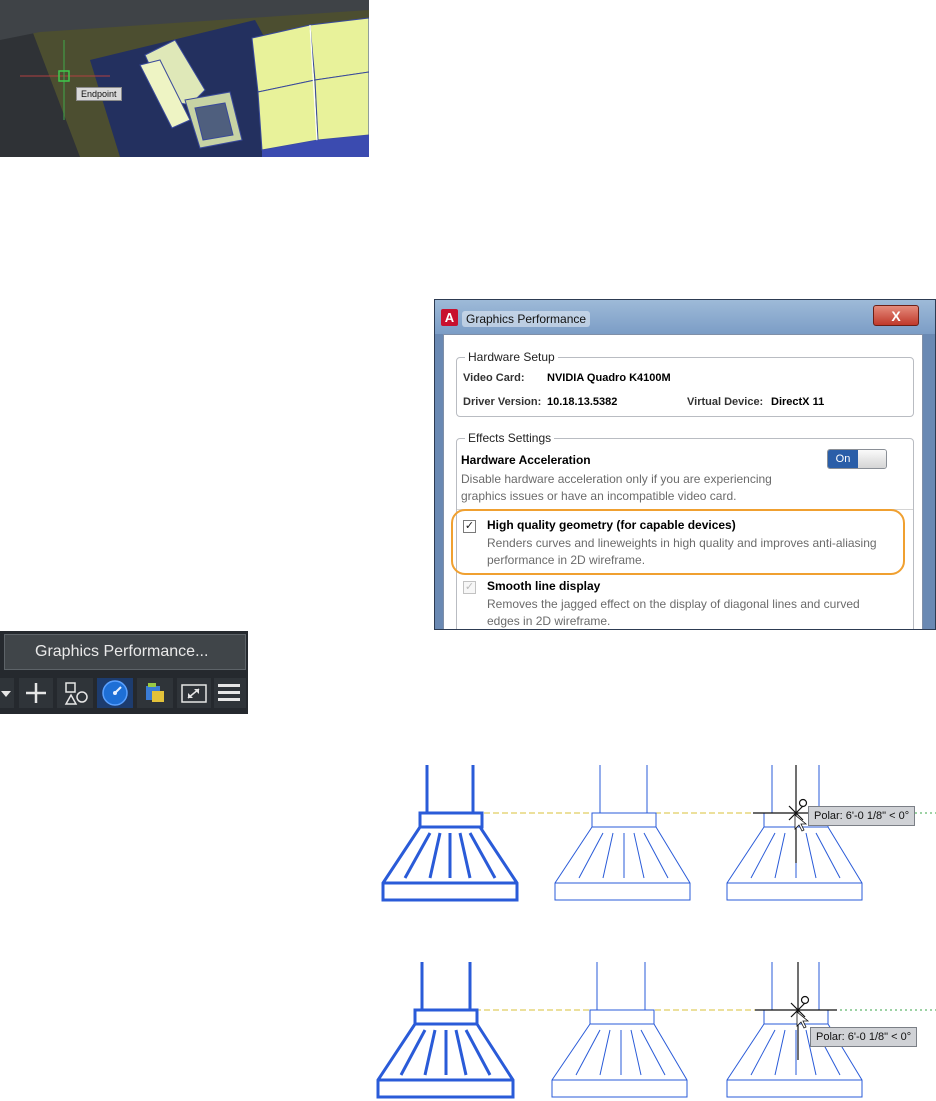 The width and height of the screenshot is (936, 1101). What do you see at coordinates (685, 317) in the screenshot?
I see `dialog-titlebar: A Graphics Performance X` at bounding box center [685, 317].